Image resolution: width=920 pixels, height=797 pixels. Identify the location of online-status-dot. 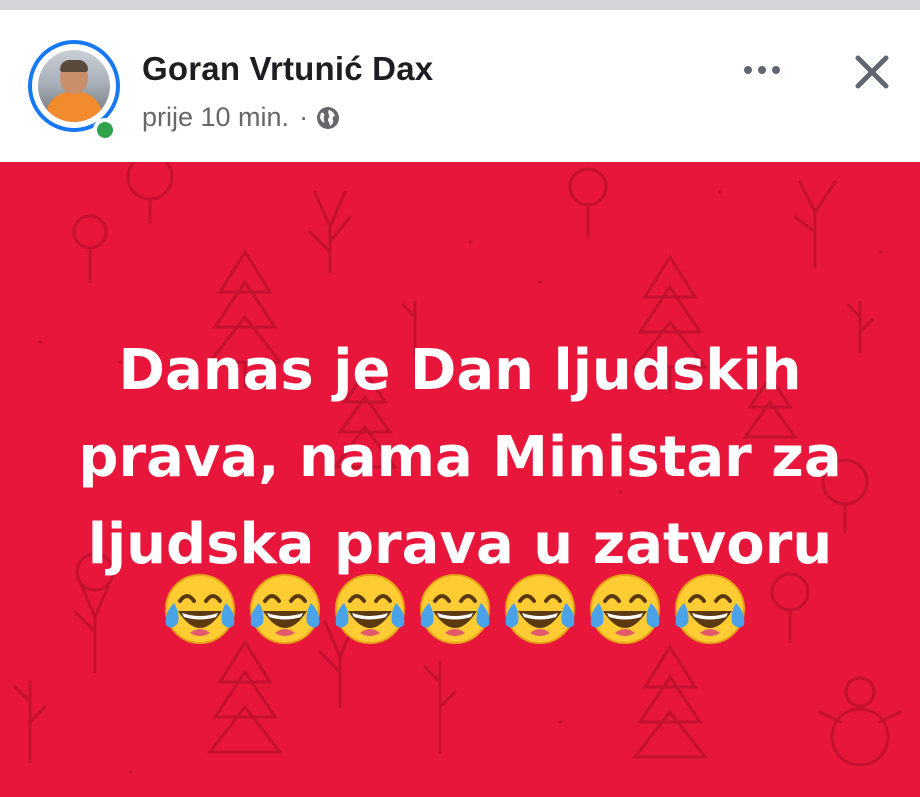
(105, 130).